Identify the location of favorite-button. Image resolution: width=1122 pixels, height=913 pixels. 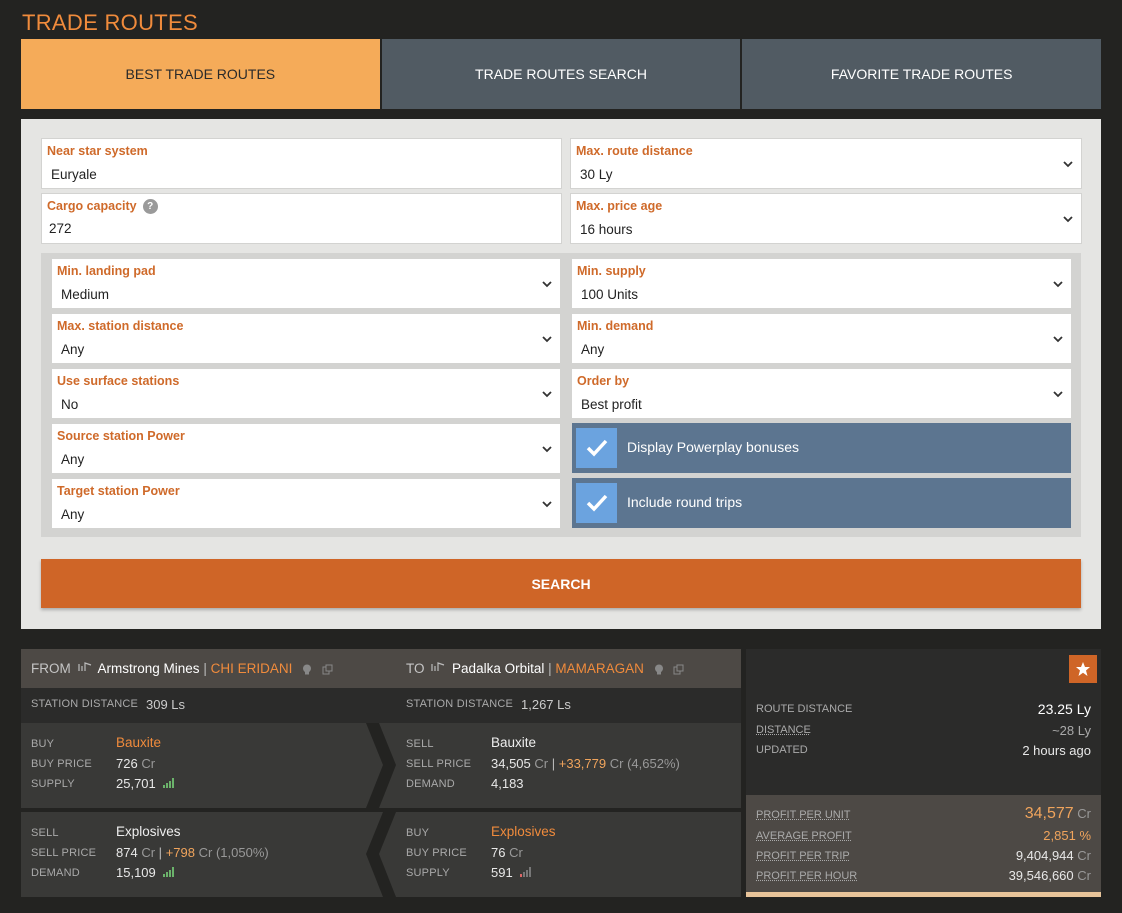
(1083, 669).